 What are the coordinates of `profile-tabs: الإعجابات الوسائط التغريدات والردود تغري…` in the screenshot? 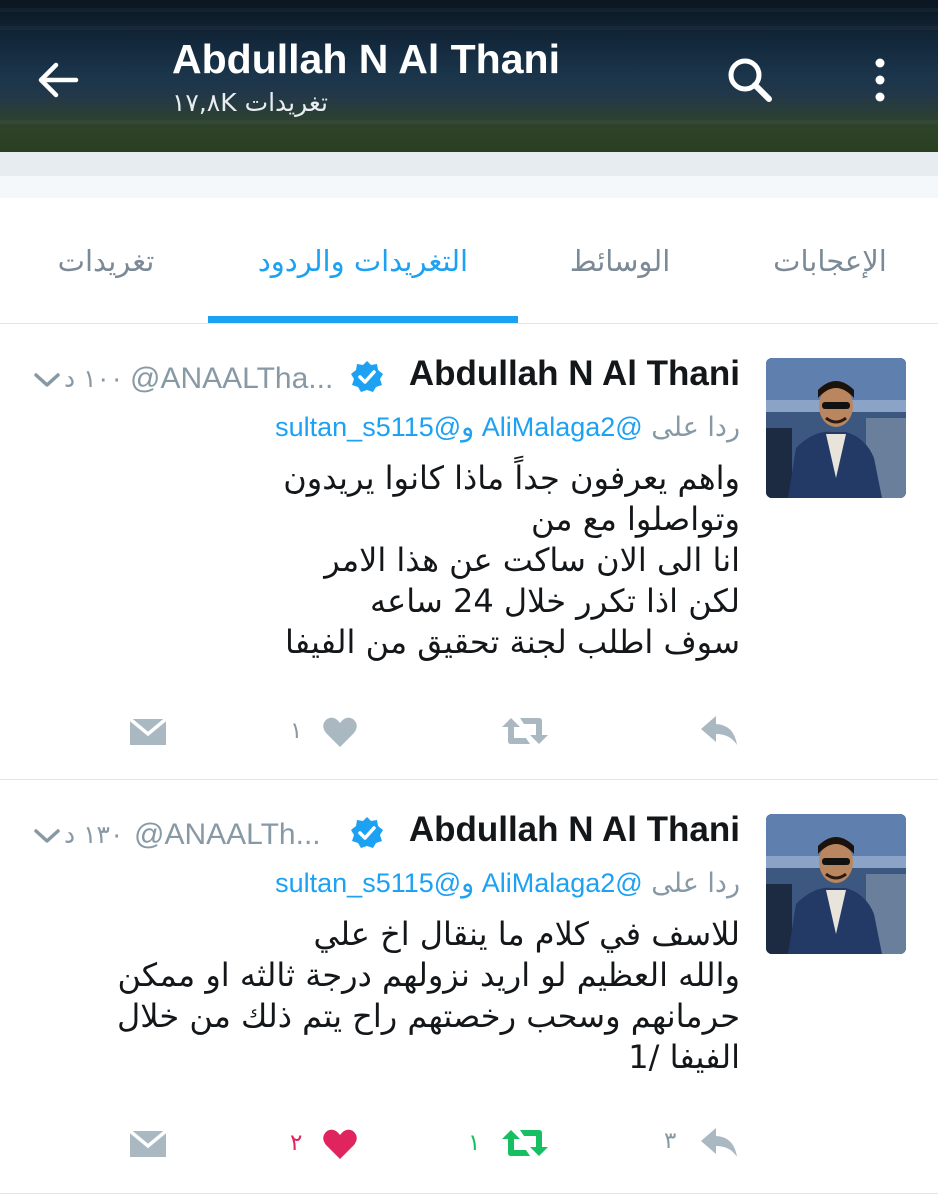 It's located at (469, 261).